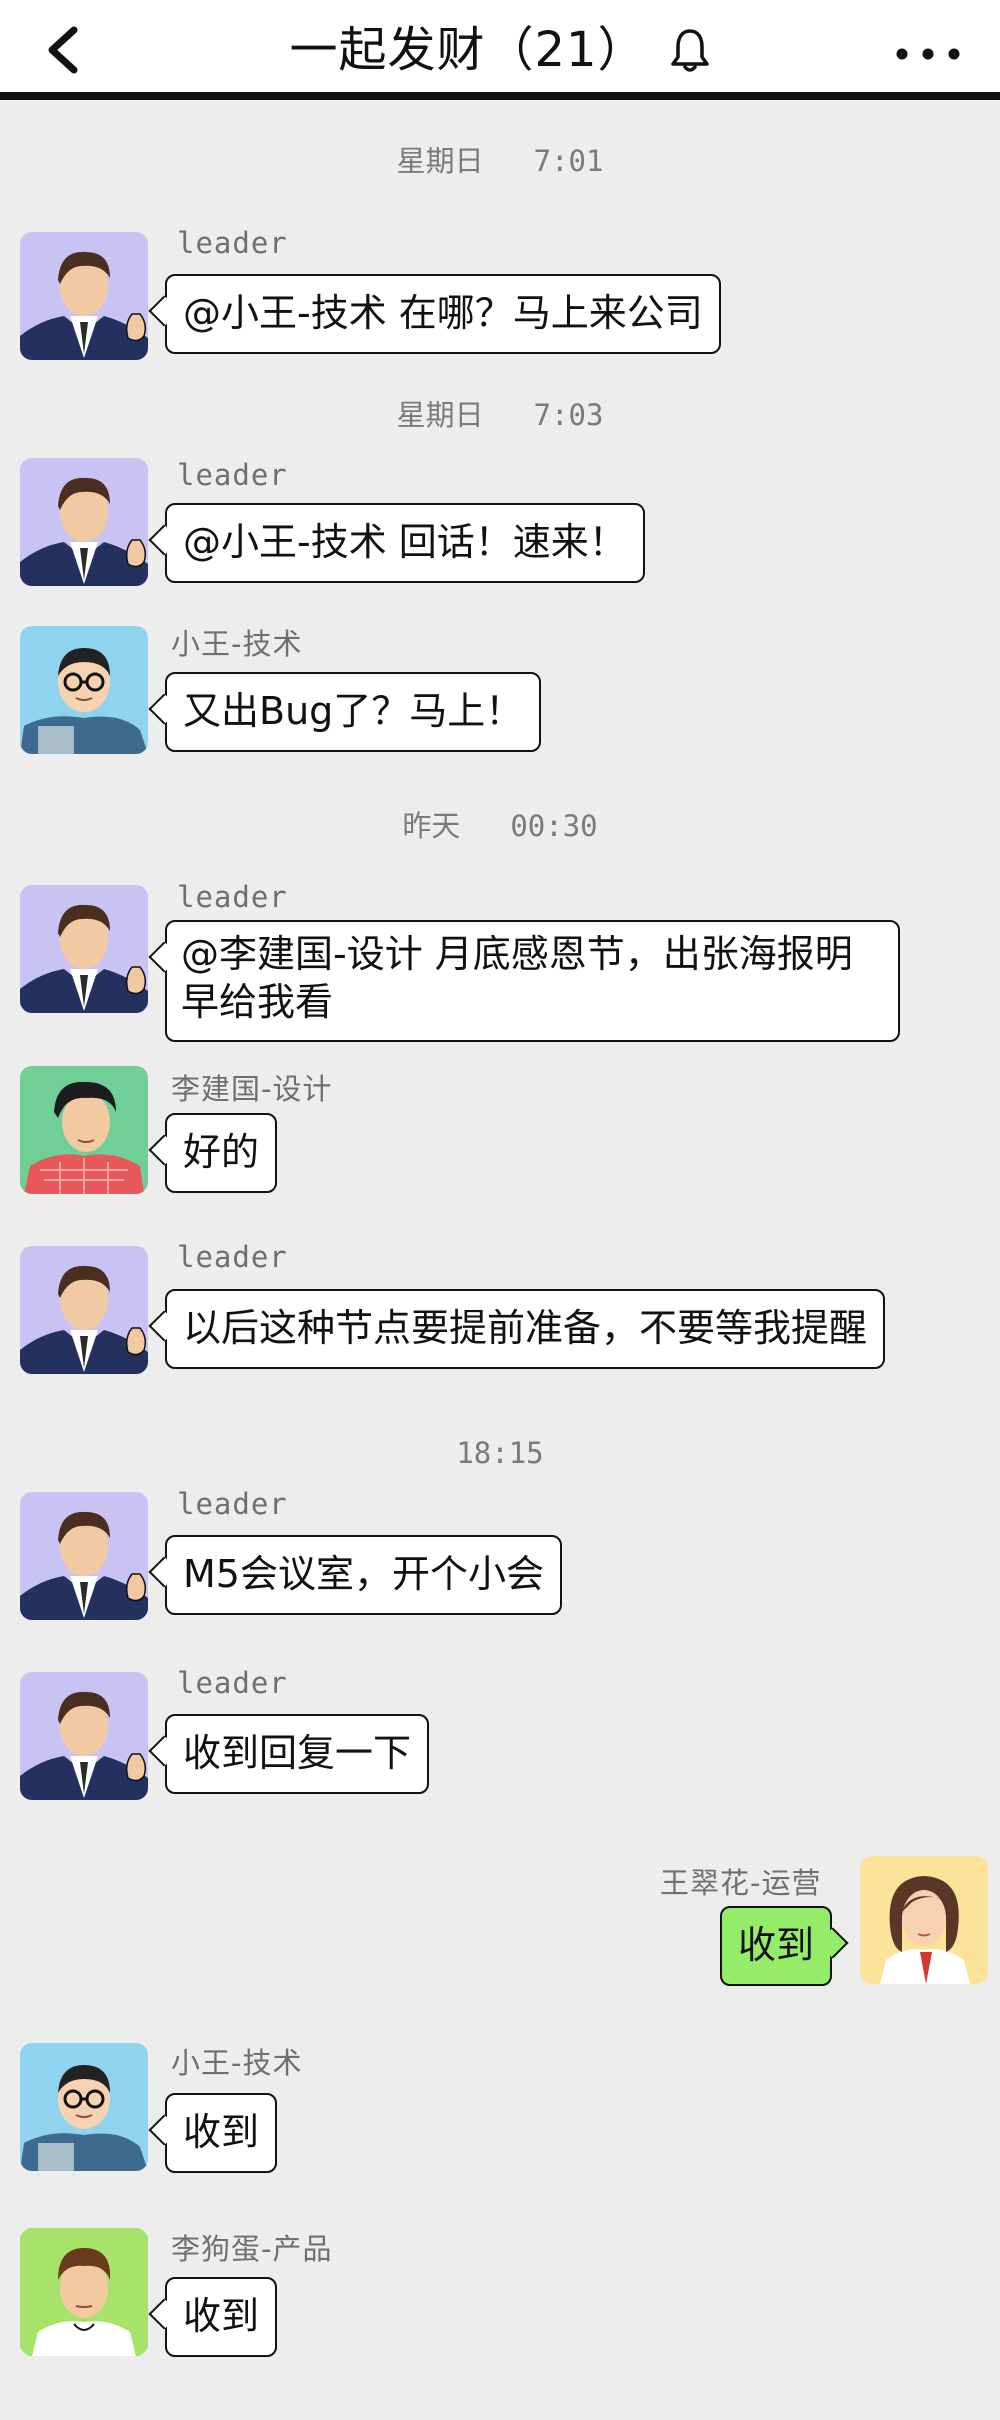 Image resolution: width=1000 pixels, height=2420 pixels. I want to click on timestamp-divider: 星期日 7:01, so click(500, 159).